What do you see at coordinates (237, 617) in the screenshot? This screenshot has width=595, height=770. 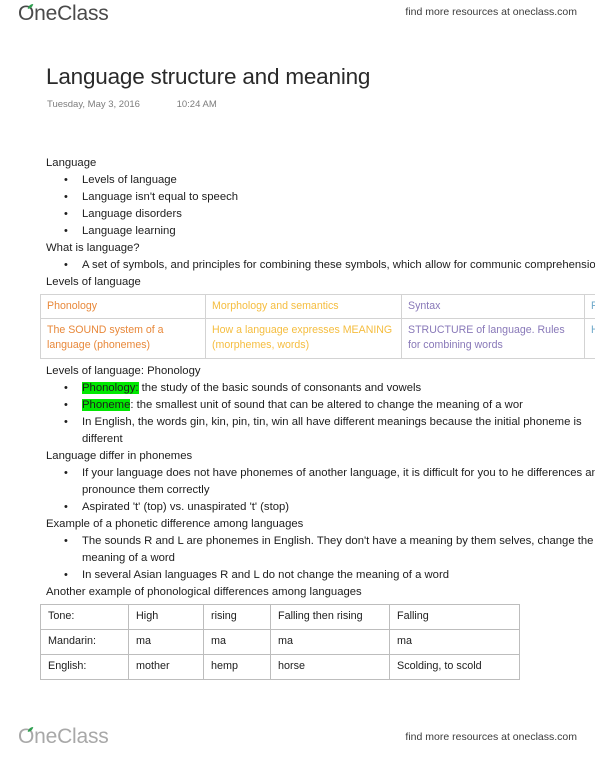 I see `table-cell: rising` at bounding box center [237, 617].